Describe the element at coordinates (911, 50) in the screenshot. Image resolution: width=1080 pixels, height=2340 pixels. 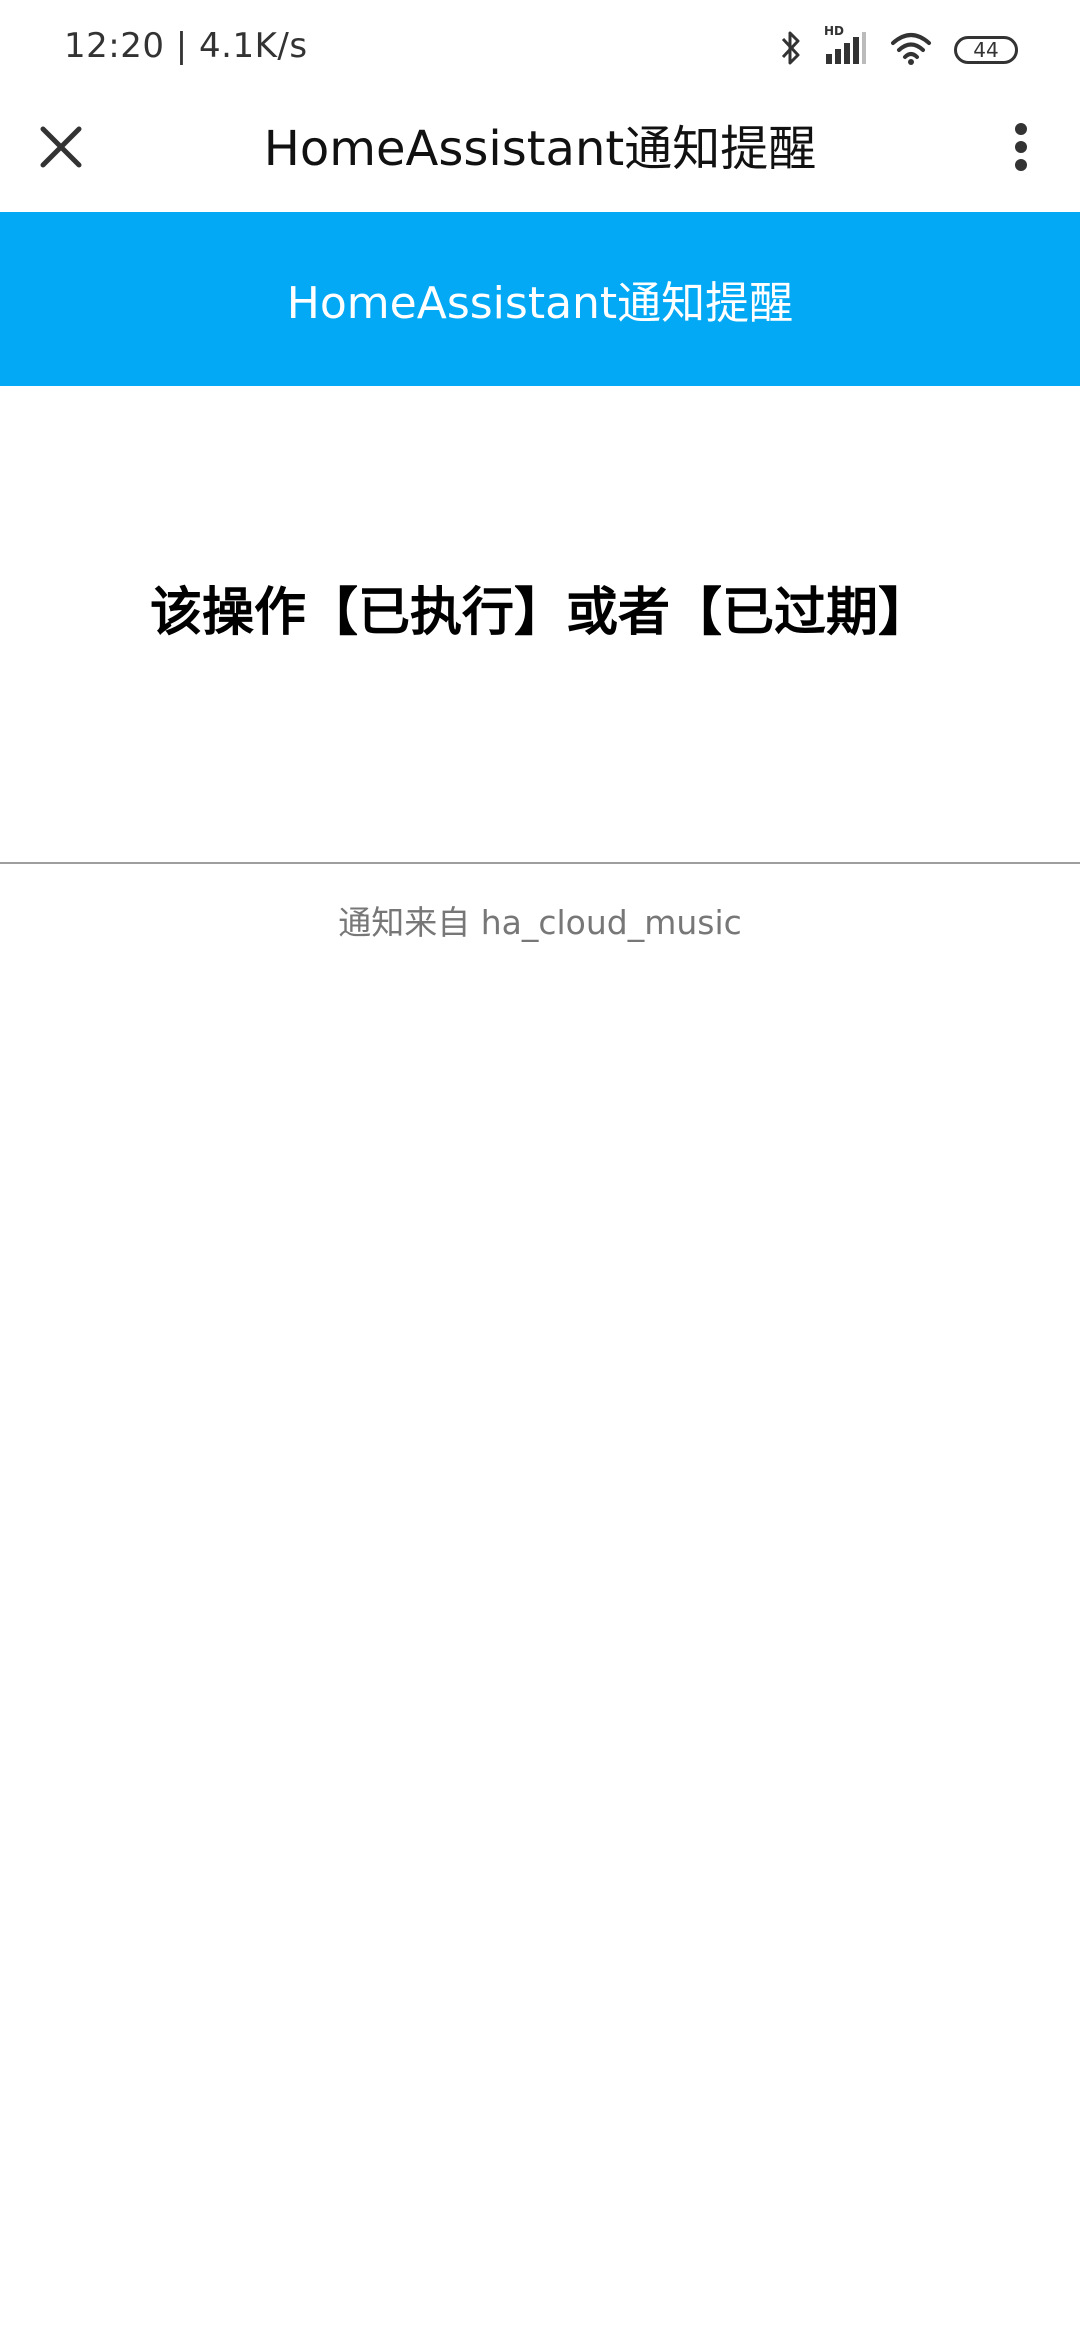
I see `wifi-icon` at that location.